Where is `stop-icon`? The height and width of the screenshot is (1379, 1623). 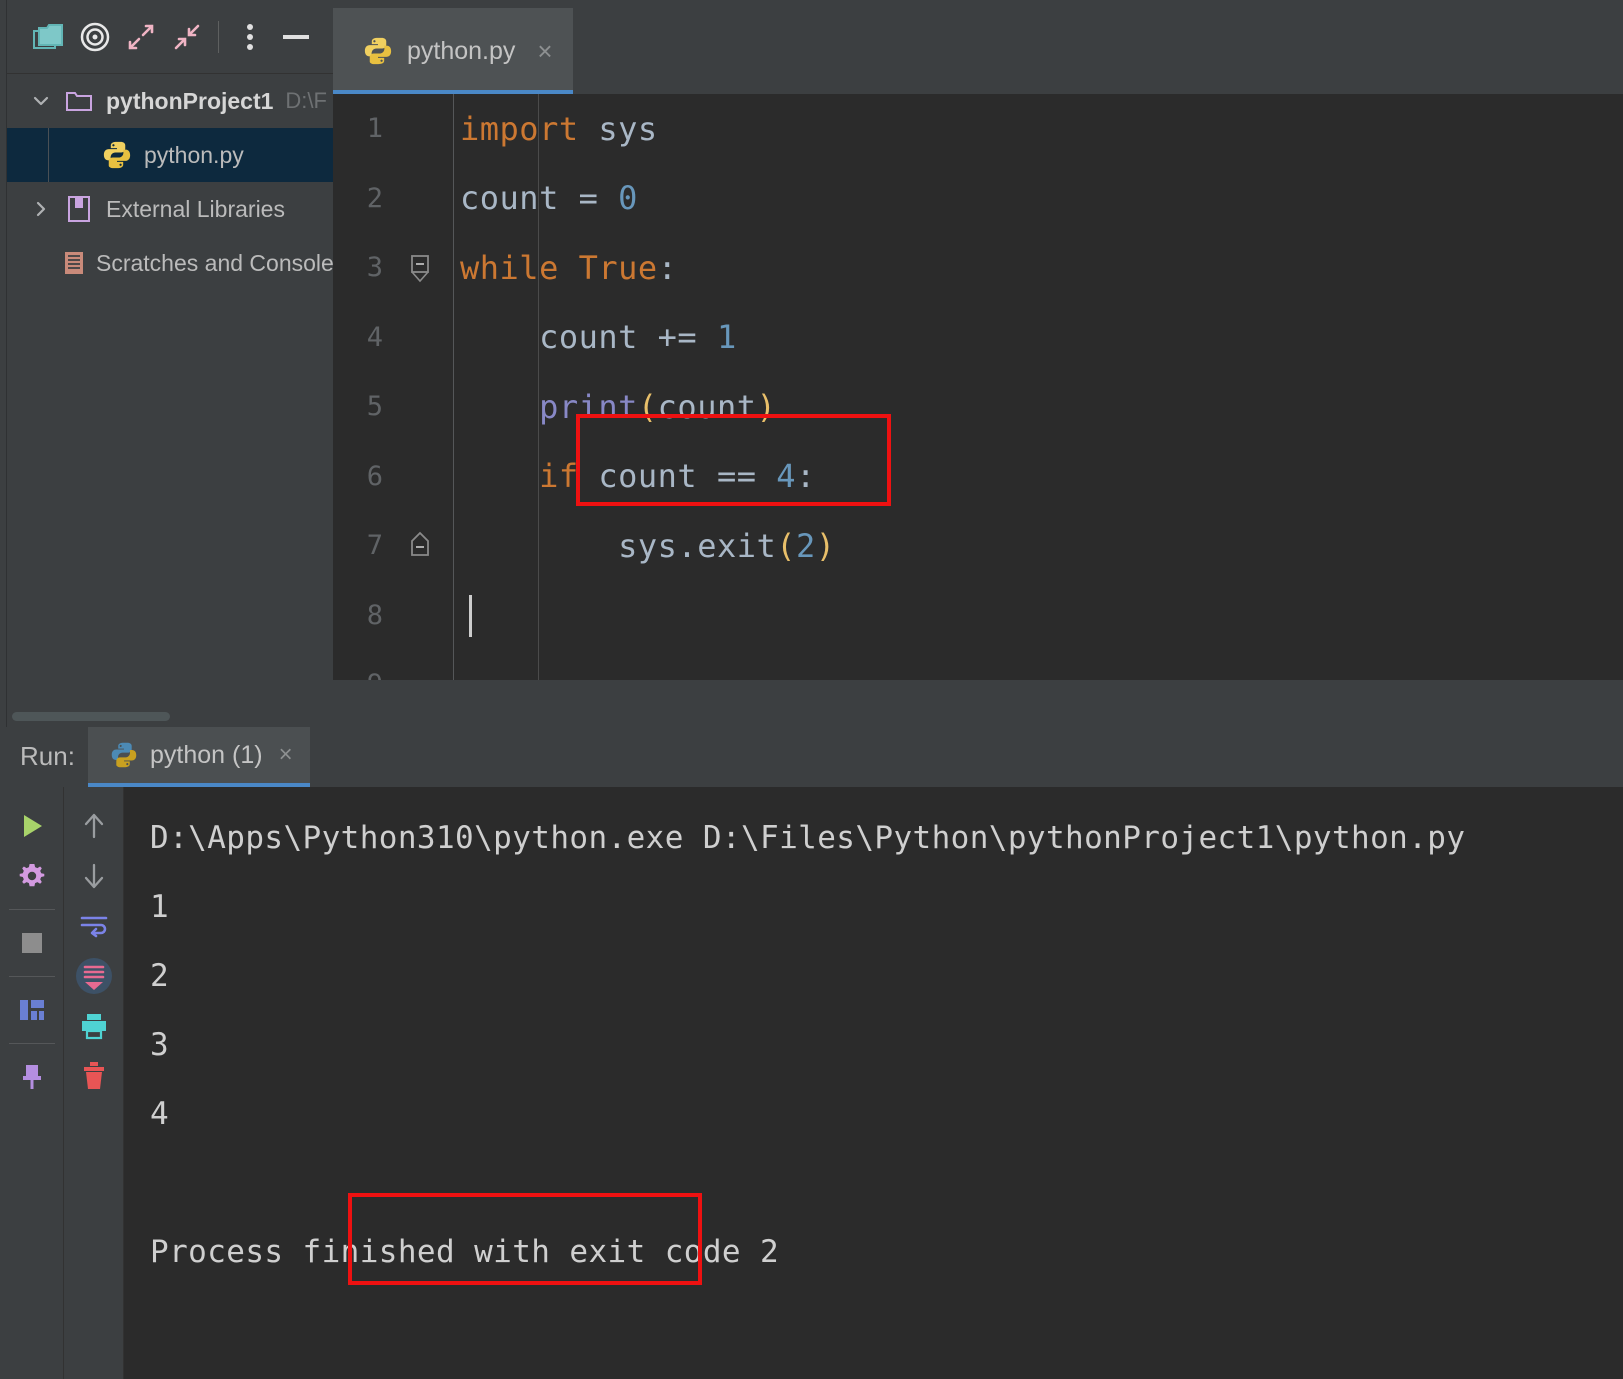
stop-icon is located at coordinates (31, 943).